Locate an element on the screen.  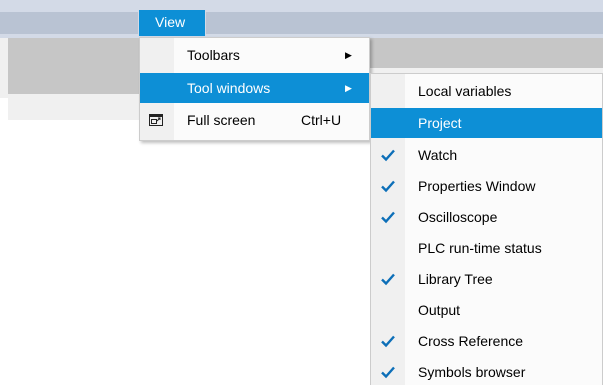
fullscreen-icon is located at coordinates (156, 120).